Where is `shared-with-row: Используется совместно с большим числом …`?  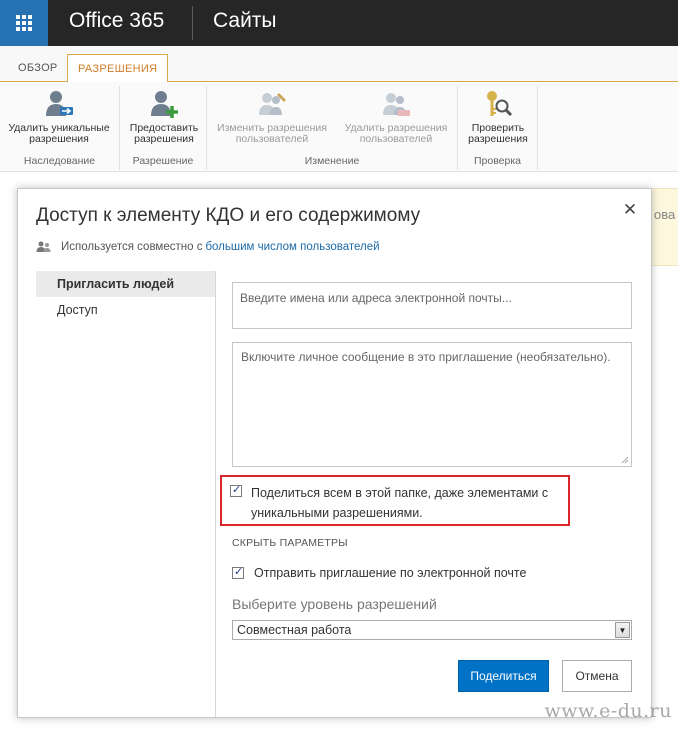
shared-with-row: Используется совместно с большим числом … is located at coordinates (208, 247).